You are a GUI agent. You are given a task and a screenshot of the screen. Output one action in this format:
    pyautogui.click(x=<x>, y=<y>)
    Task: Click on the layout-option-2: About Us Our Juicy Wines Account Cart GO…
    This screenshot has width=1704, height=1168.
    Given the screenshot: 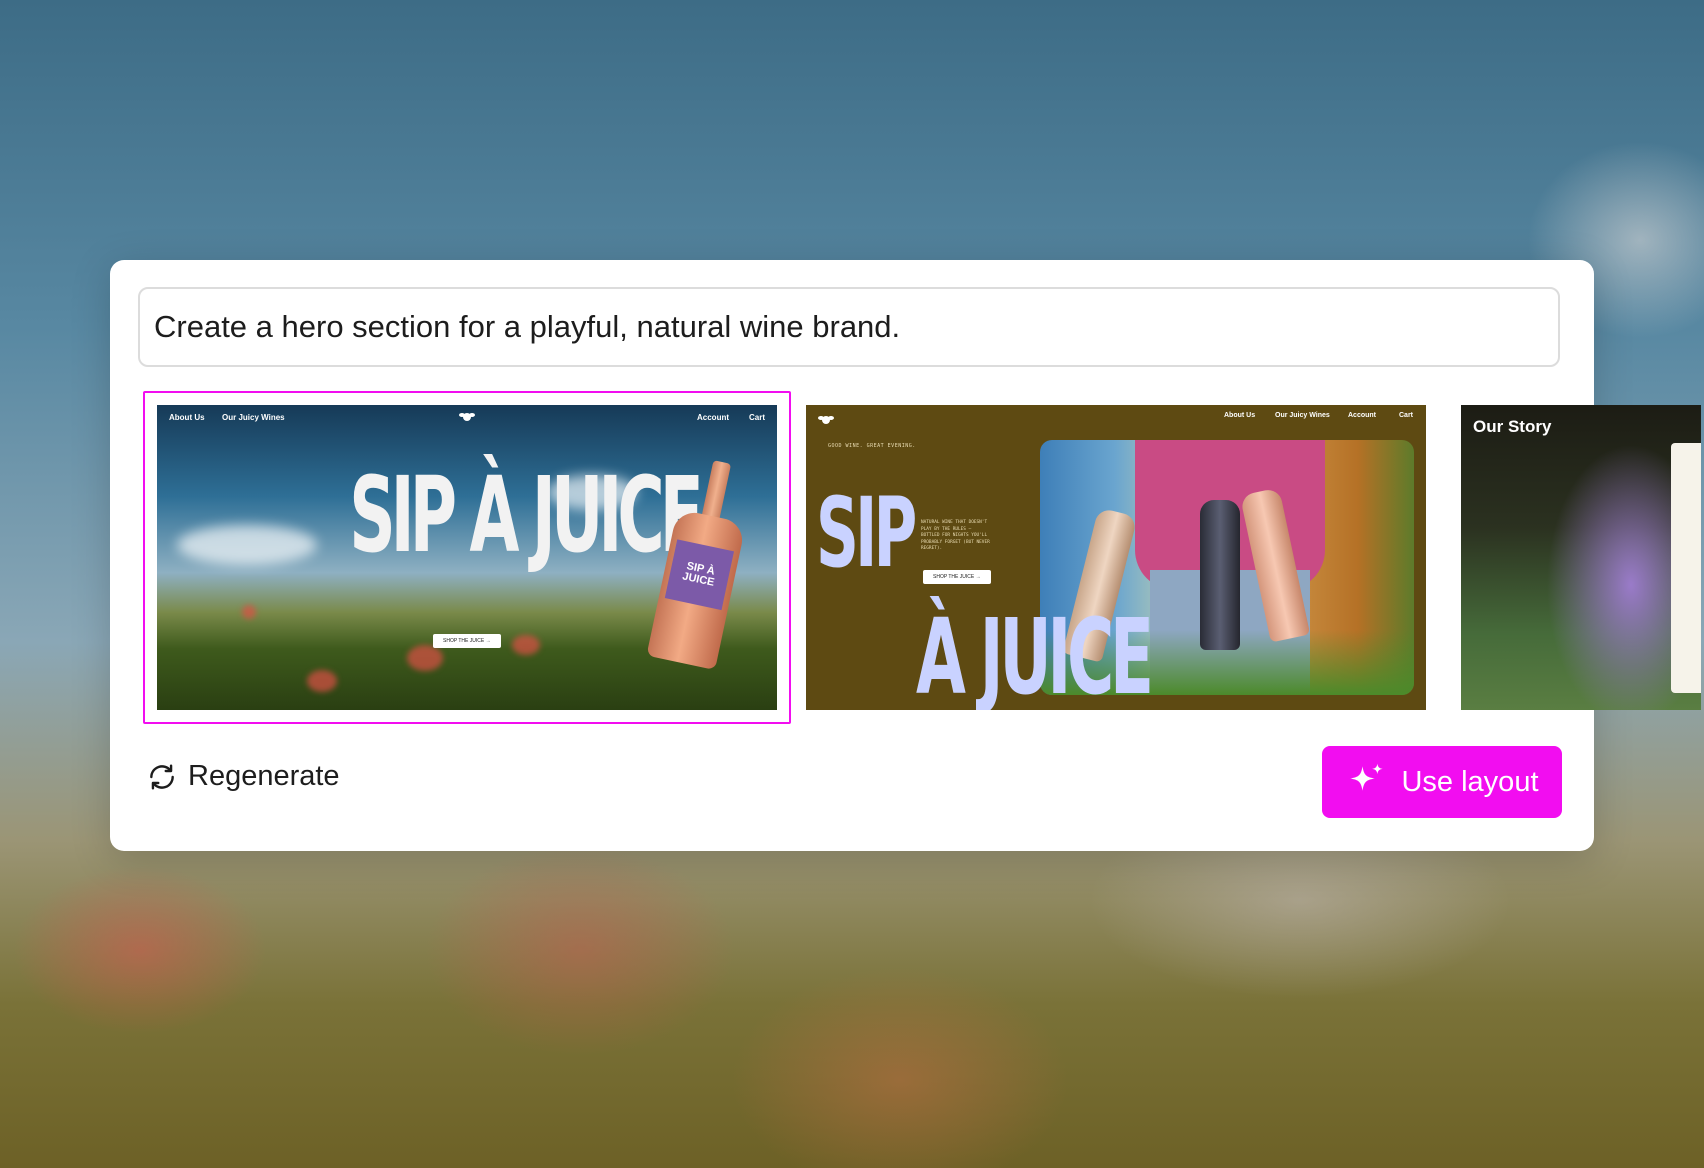 What is the action you would take?
    pyautogui.click(x=1116, y=557)
    